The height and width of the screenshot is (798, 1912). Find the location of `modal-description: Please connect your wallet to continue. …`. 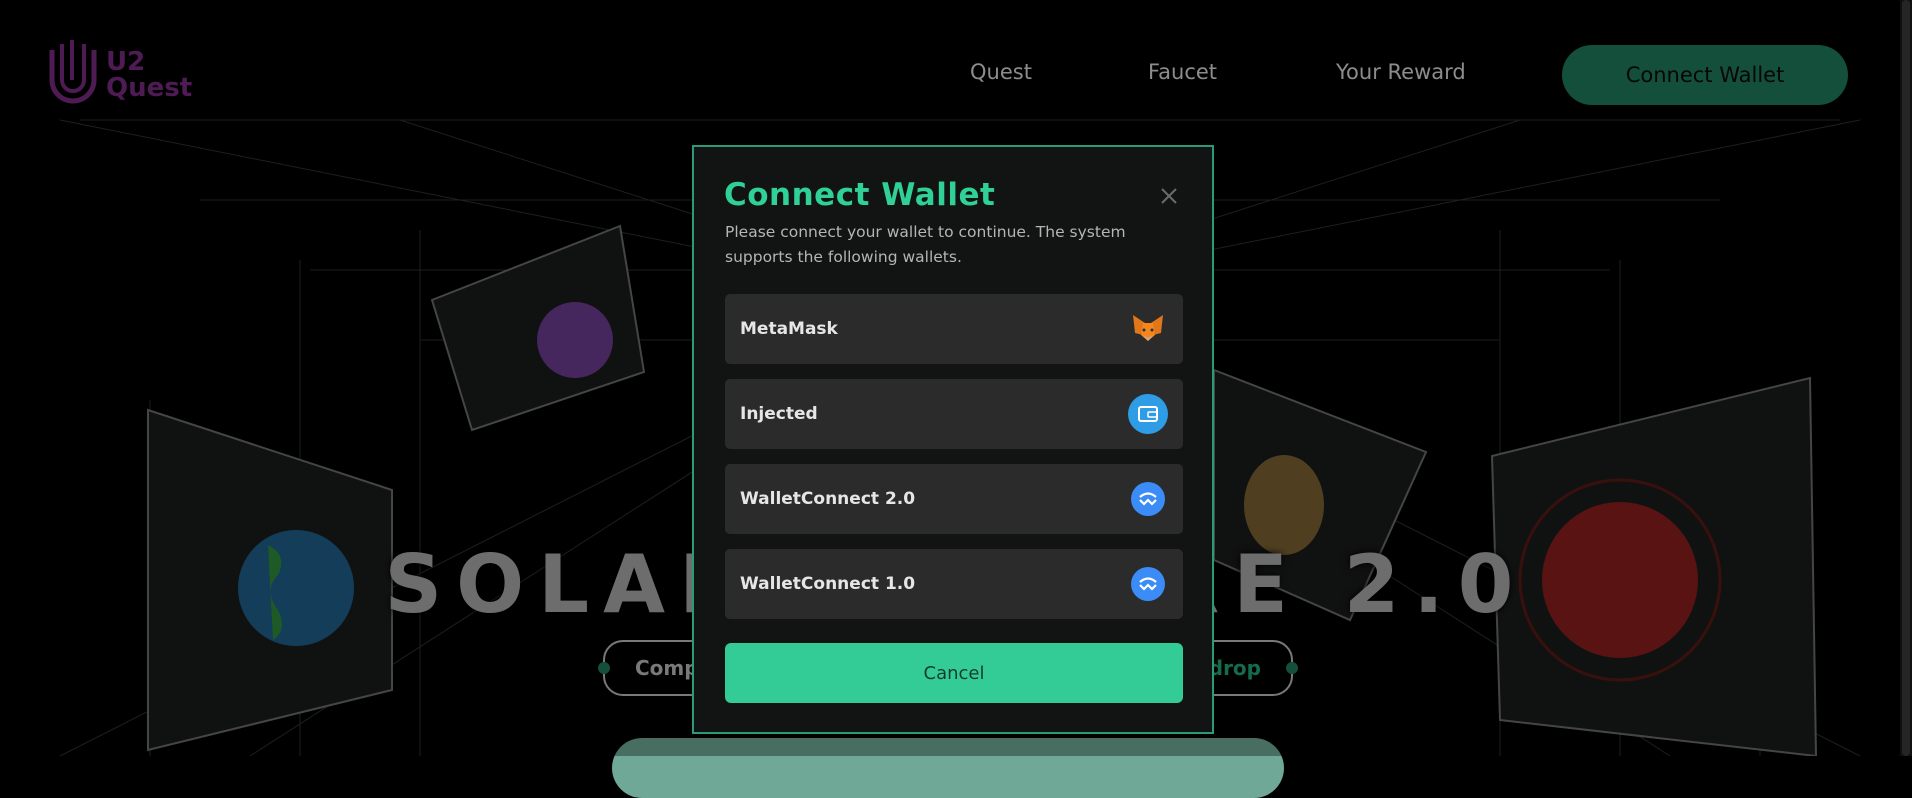

modal-description: Please connect your wallet to continue. … is located at coordinates (925, 244).